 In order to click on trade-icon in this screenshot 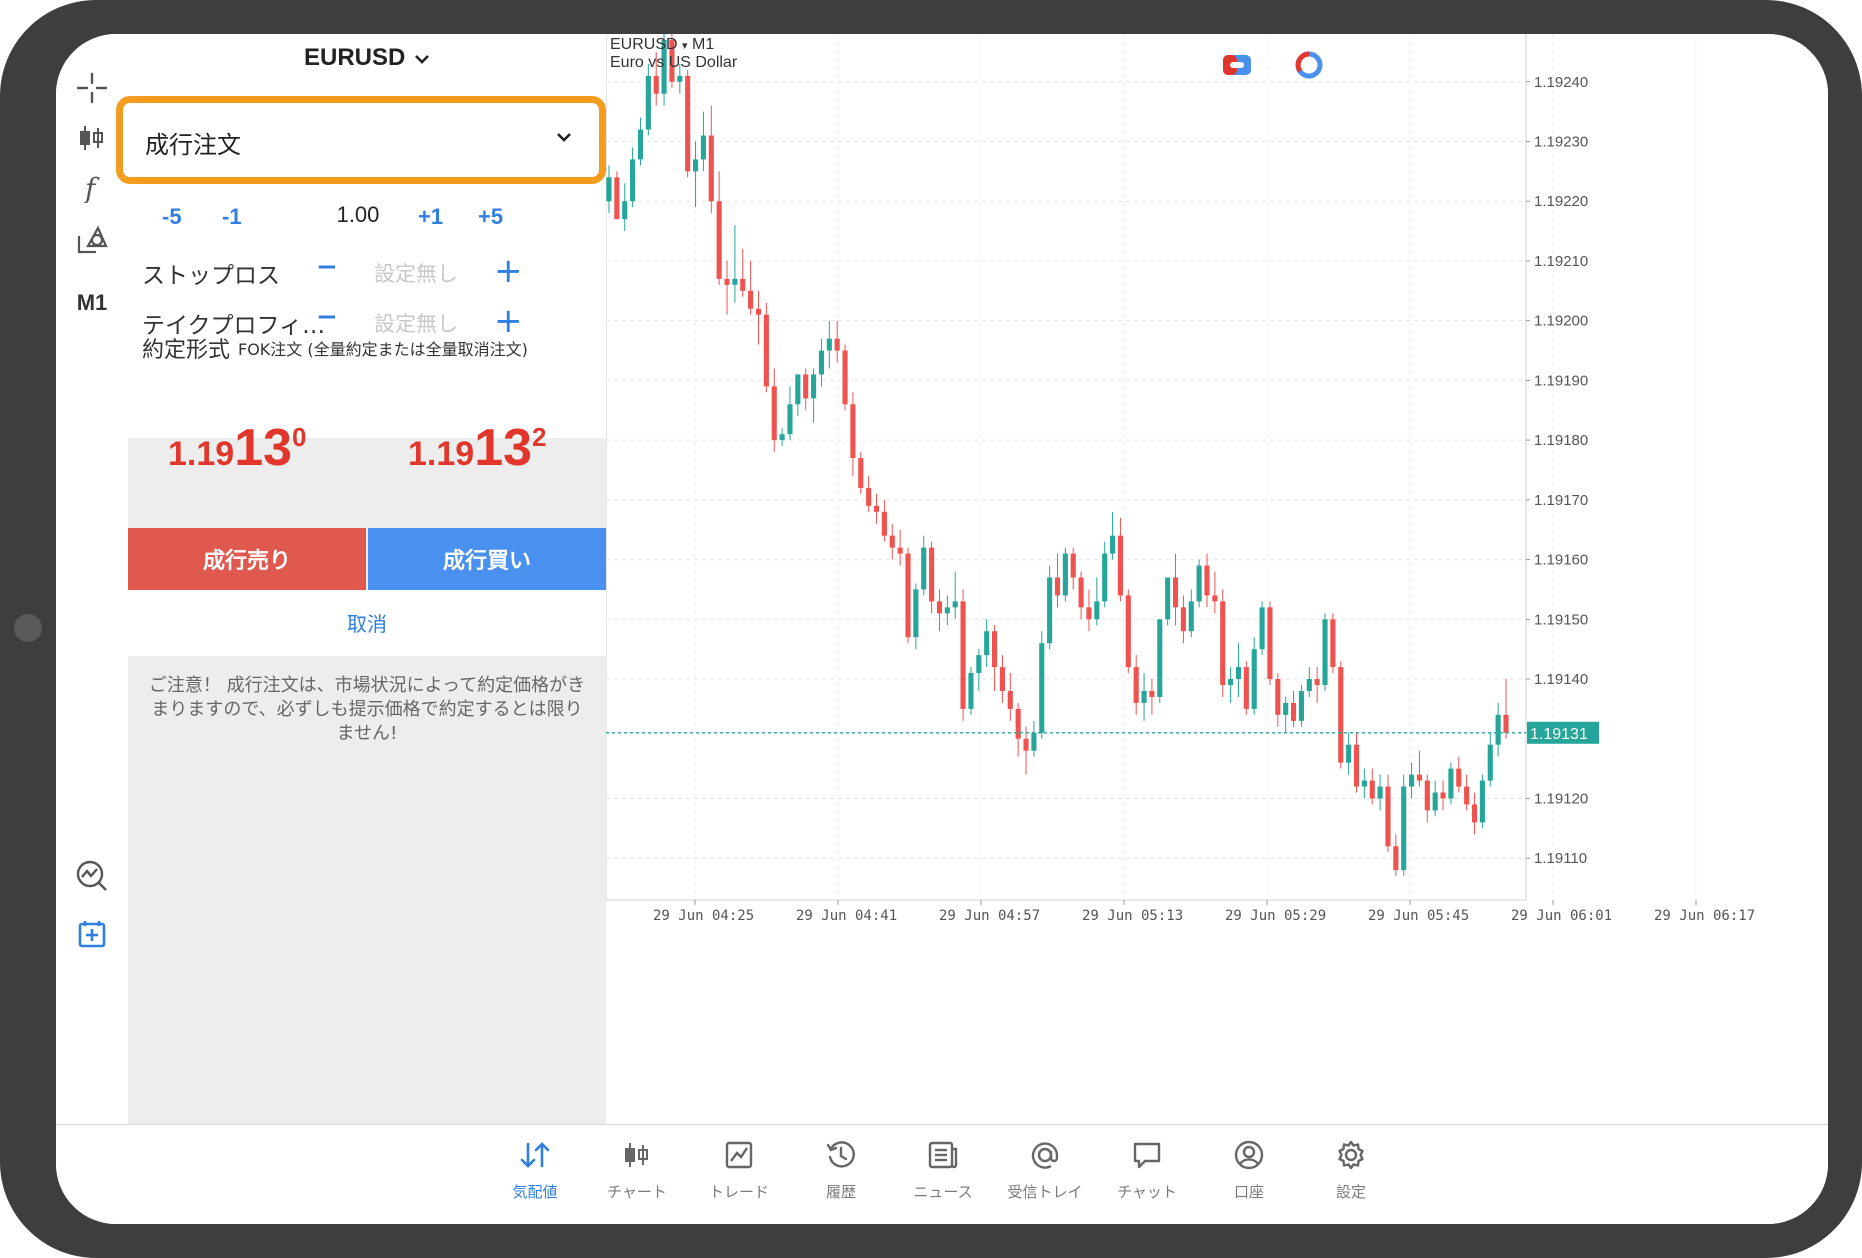, I will do `click(739, 1155)`.